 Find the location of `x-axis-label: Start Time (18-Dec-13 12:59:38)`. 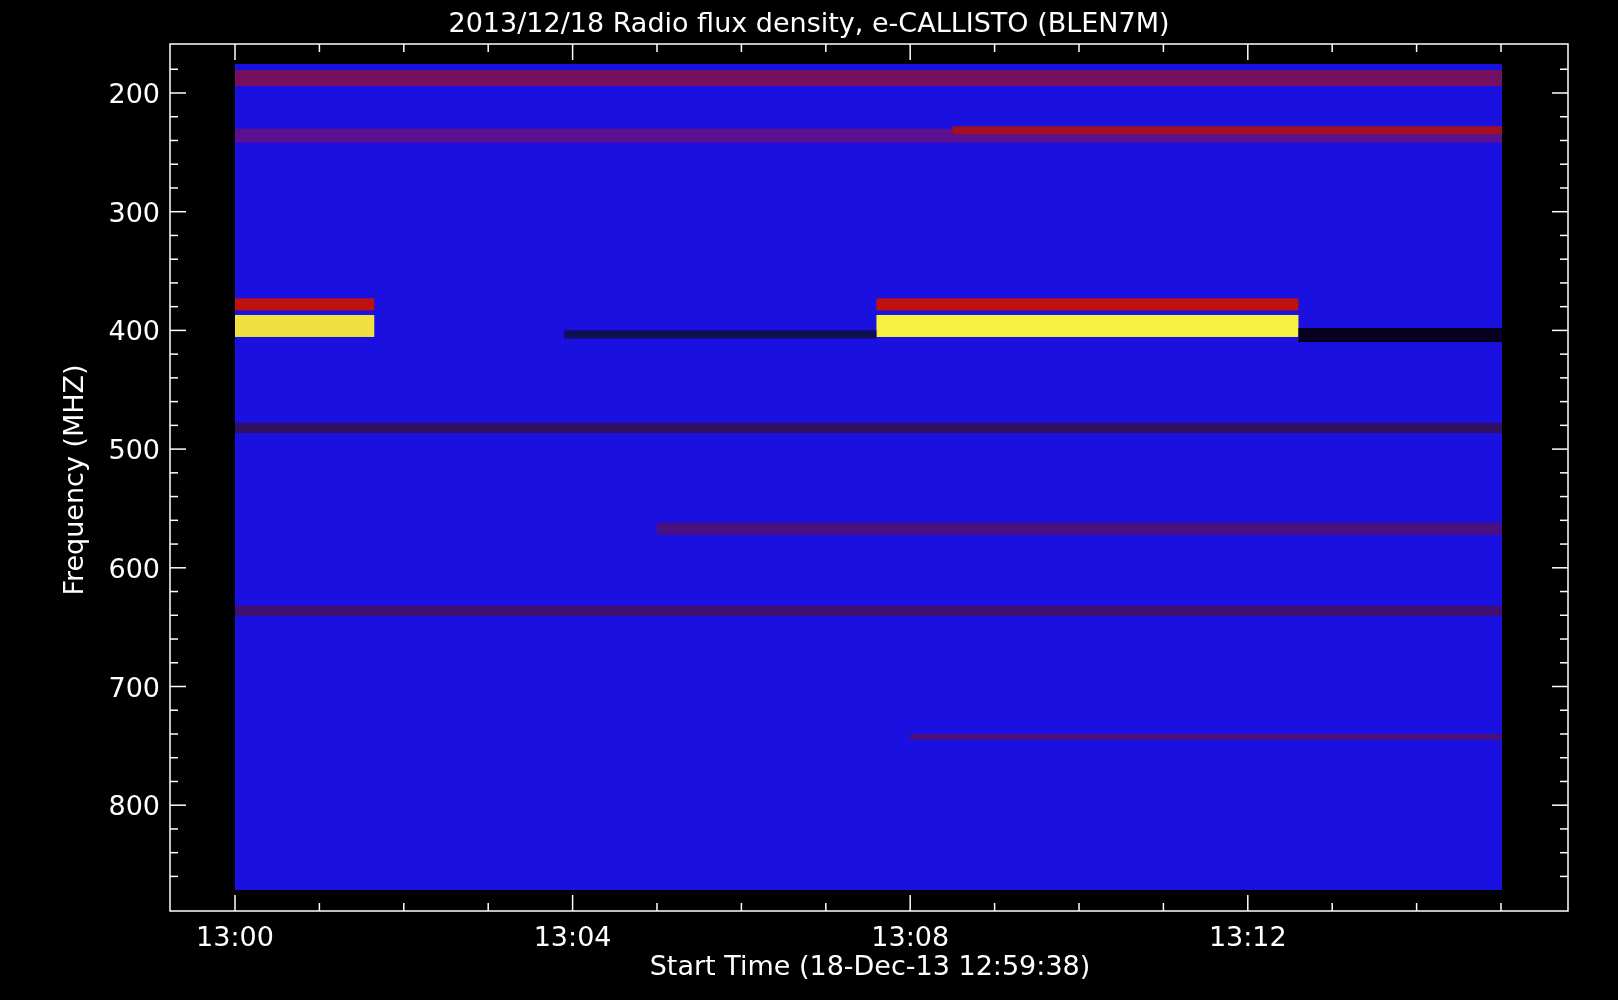

x-axis-label: Start Time (18-Dec-13 12:59:38) is located at coordinates (870, 965).